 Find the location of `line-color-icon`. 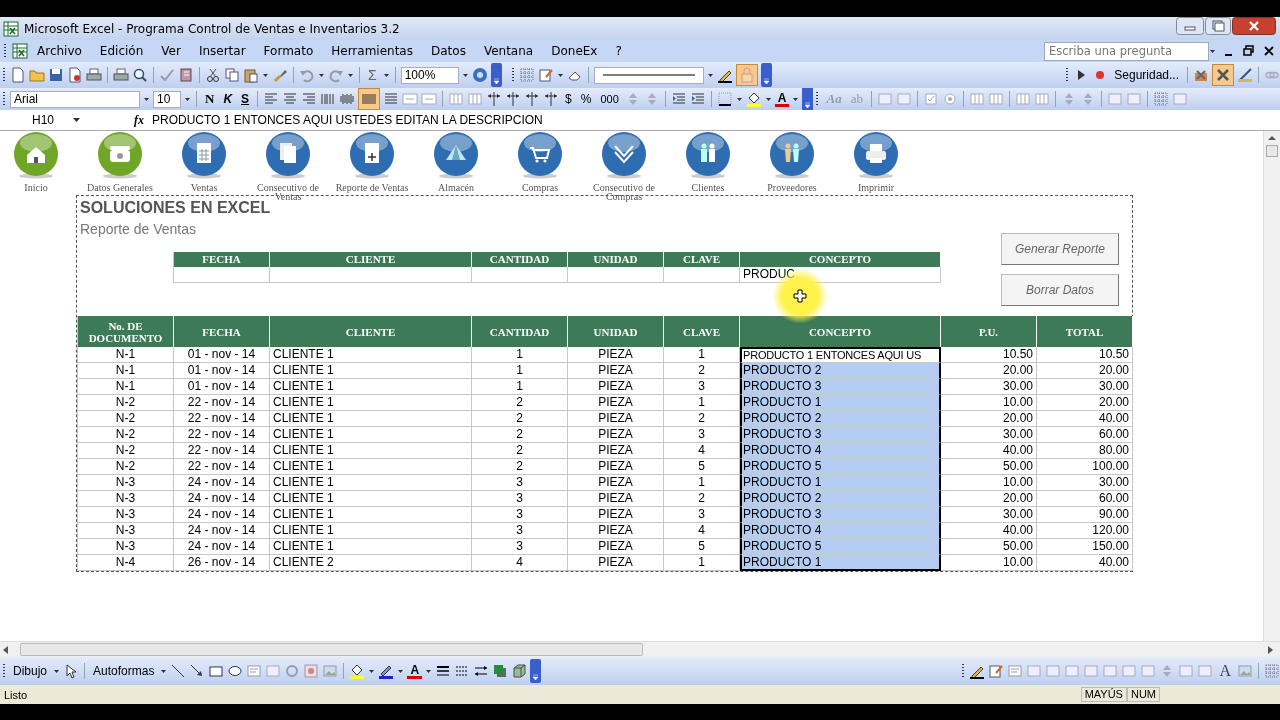

line-color-icon is located at coordinates (386, 671).